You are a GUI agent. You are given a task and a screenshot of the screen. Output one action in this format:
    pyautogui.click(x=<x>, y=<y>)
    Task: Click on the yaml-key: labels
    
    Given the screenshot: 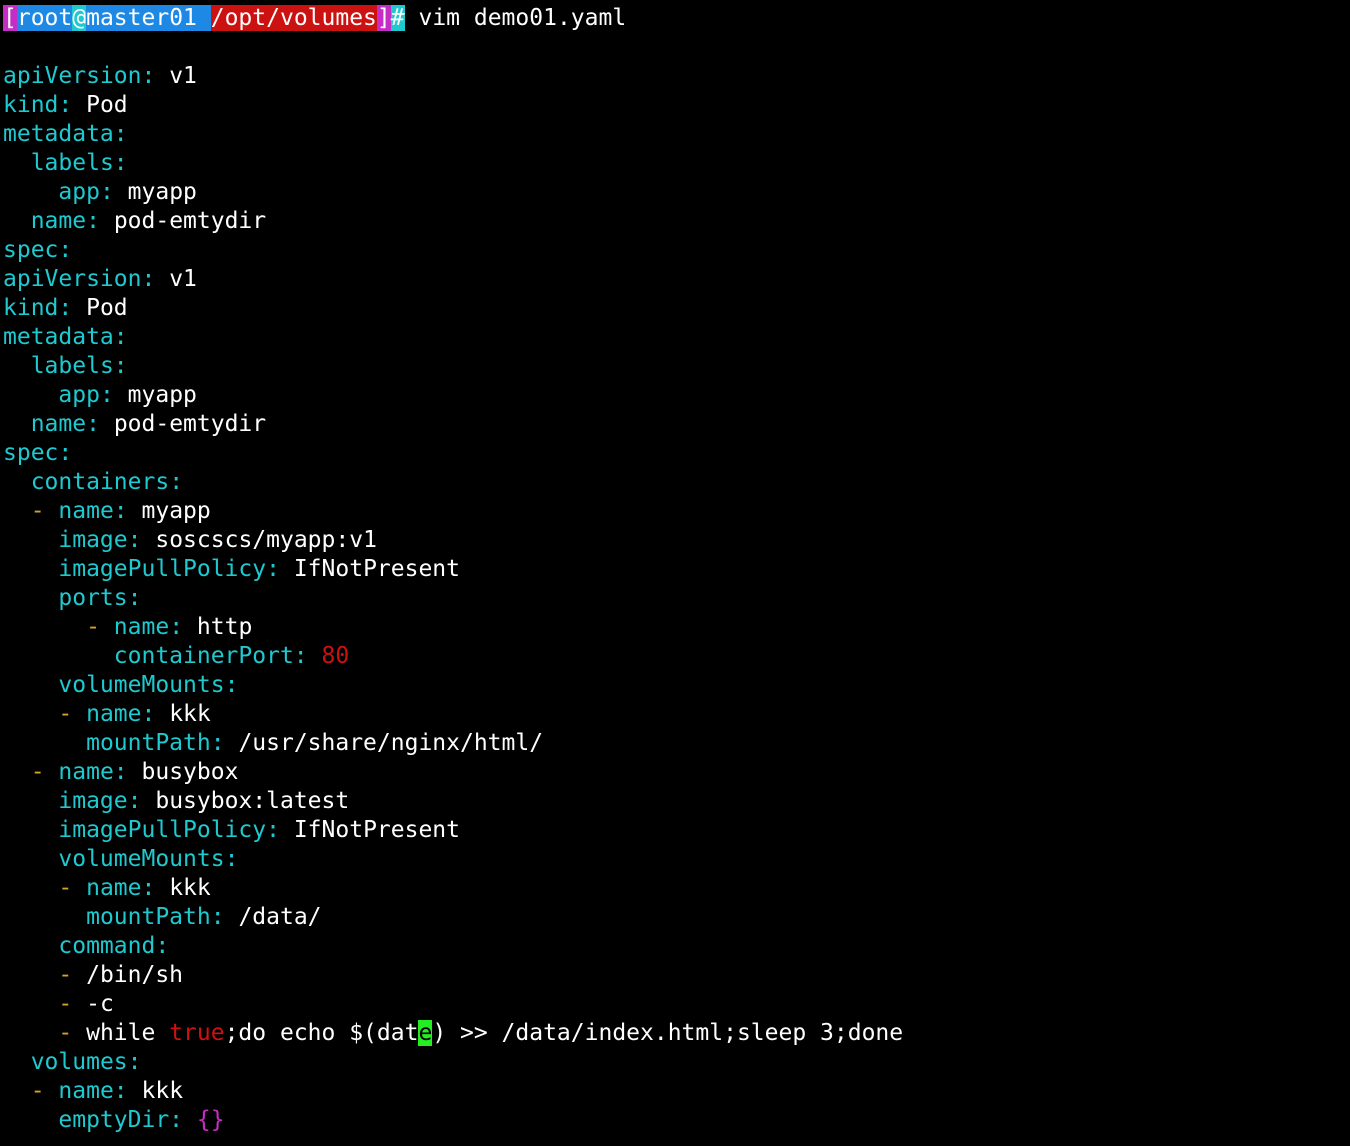 What is the action you would take?
    pyautogui.click(x=72, y=366)
    